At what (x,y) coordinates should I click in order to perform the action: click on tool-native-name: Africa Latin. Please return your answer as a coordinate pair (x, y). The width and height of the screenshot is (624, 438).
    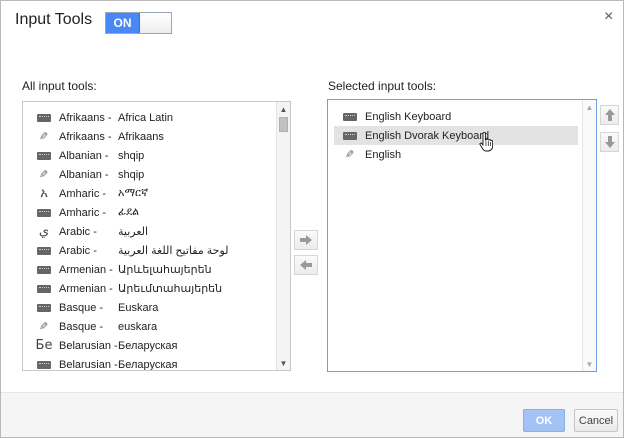
    Looking at the image, I should click on (146, 117).